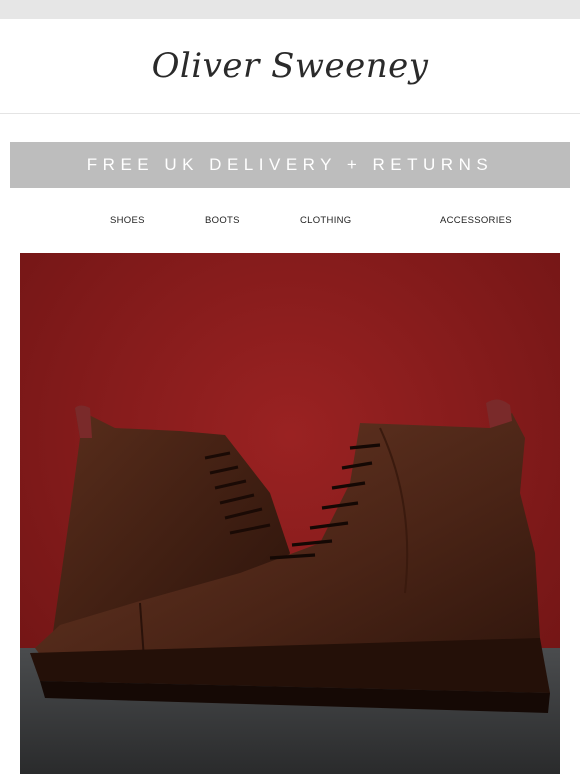 This screenshot has width=580, height=774. I want to click on brand-logo: Oliver Sweeney, so click(290, 66).